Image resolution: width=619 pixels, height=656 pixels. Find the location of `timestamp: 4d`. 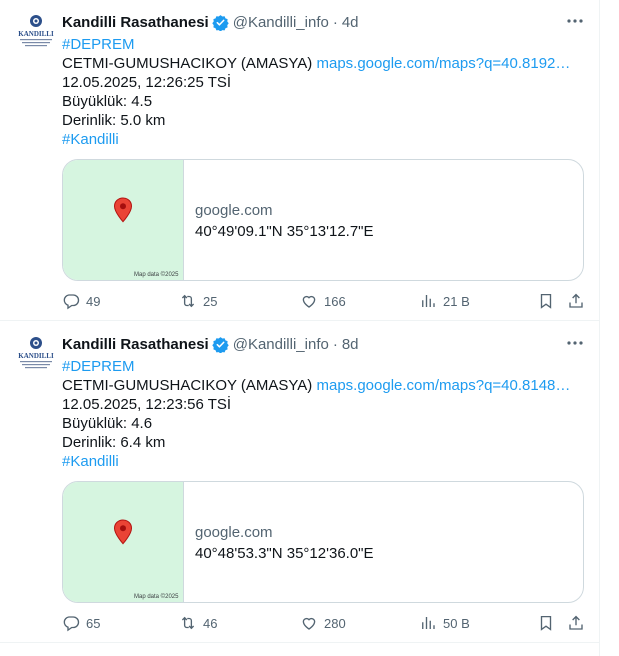

timestamp: 4d is located at coordinates (350, 22).